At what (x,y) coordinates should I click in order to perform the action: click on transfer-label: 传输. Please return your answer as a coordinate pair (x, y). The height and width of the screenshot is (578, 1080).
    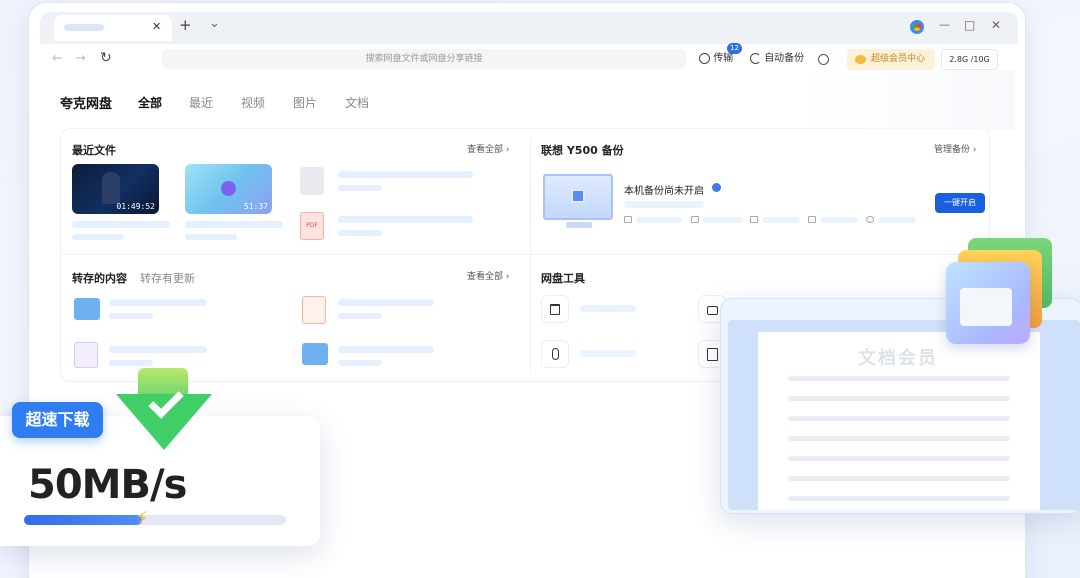
    Looking at the image, I should click on (723, 58).